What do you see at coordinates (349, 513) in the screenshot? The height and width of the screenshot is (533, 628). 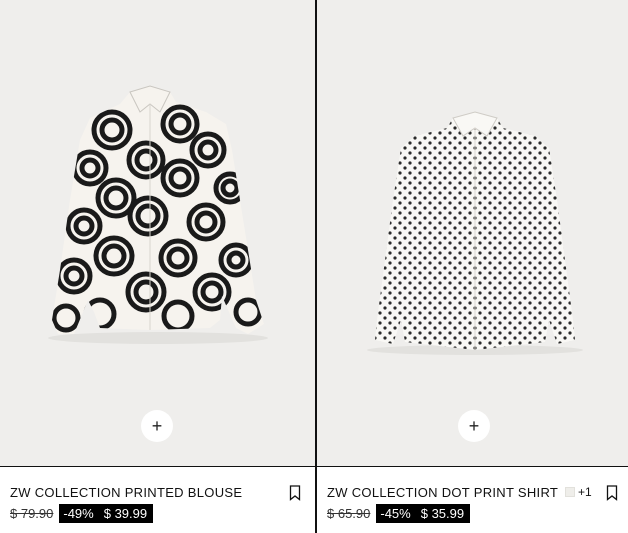 I see `original-price: $ 65.90` at bounding box center [349, 513].